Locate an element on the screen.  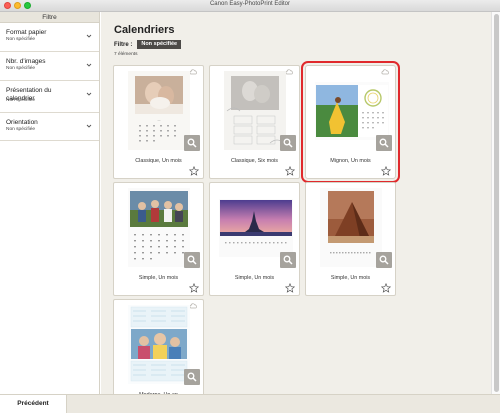
active-filter: Filtre : Non spécifiée is located at coordinates (148, 44).